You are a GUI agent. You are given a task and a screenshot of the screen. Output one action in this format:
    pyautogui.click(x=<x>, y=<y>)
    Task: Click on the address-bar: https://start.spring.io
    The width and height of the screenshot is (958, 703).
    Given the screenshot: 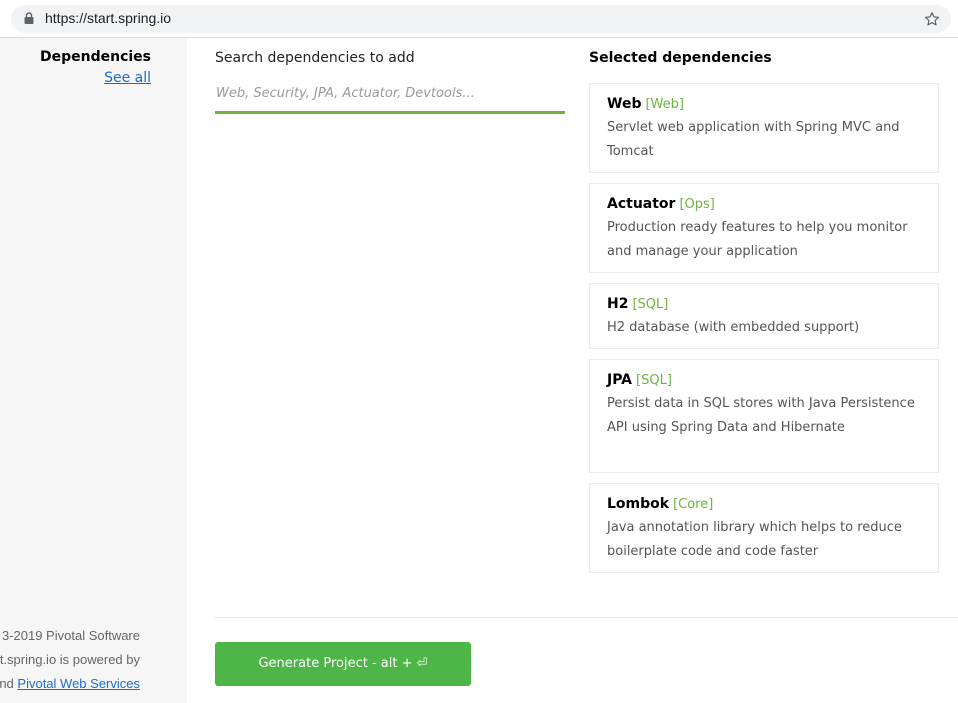 What is the action you would take?
    pyautogui.click(x=481, y=19)
    